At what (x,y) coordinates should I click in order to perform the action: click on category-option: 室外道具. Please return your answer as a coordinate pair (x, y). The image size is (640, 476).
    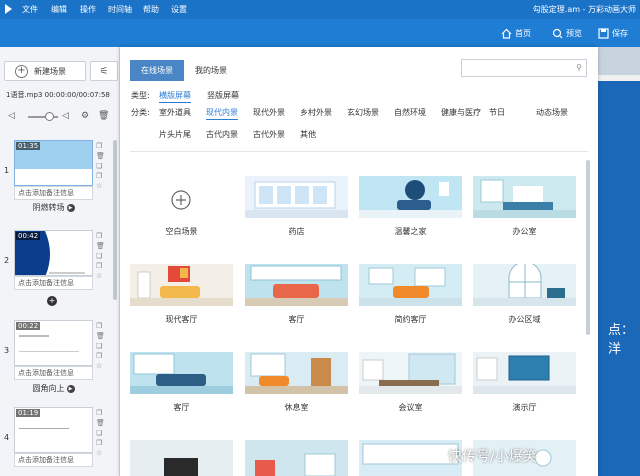
    Looking at the image, I should click on (175, 112).